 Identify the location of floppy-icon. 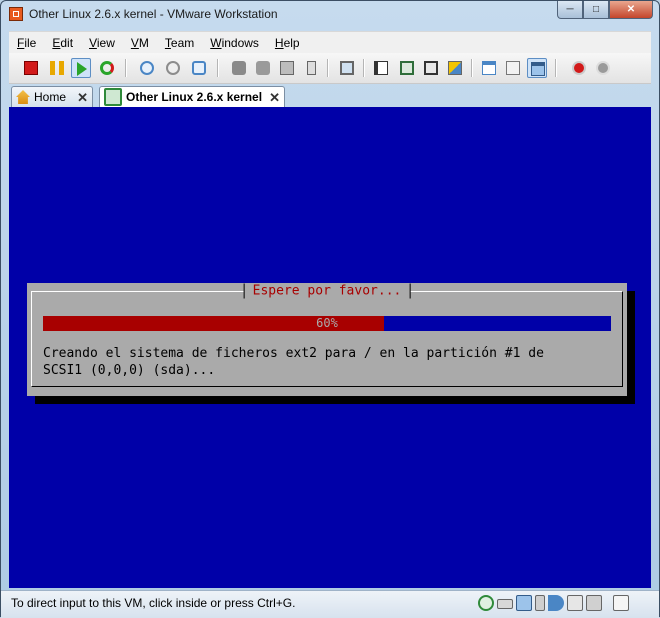
(524, 603).